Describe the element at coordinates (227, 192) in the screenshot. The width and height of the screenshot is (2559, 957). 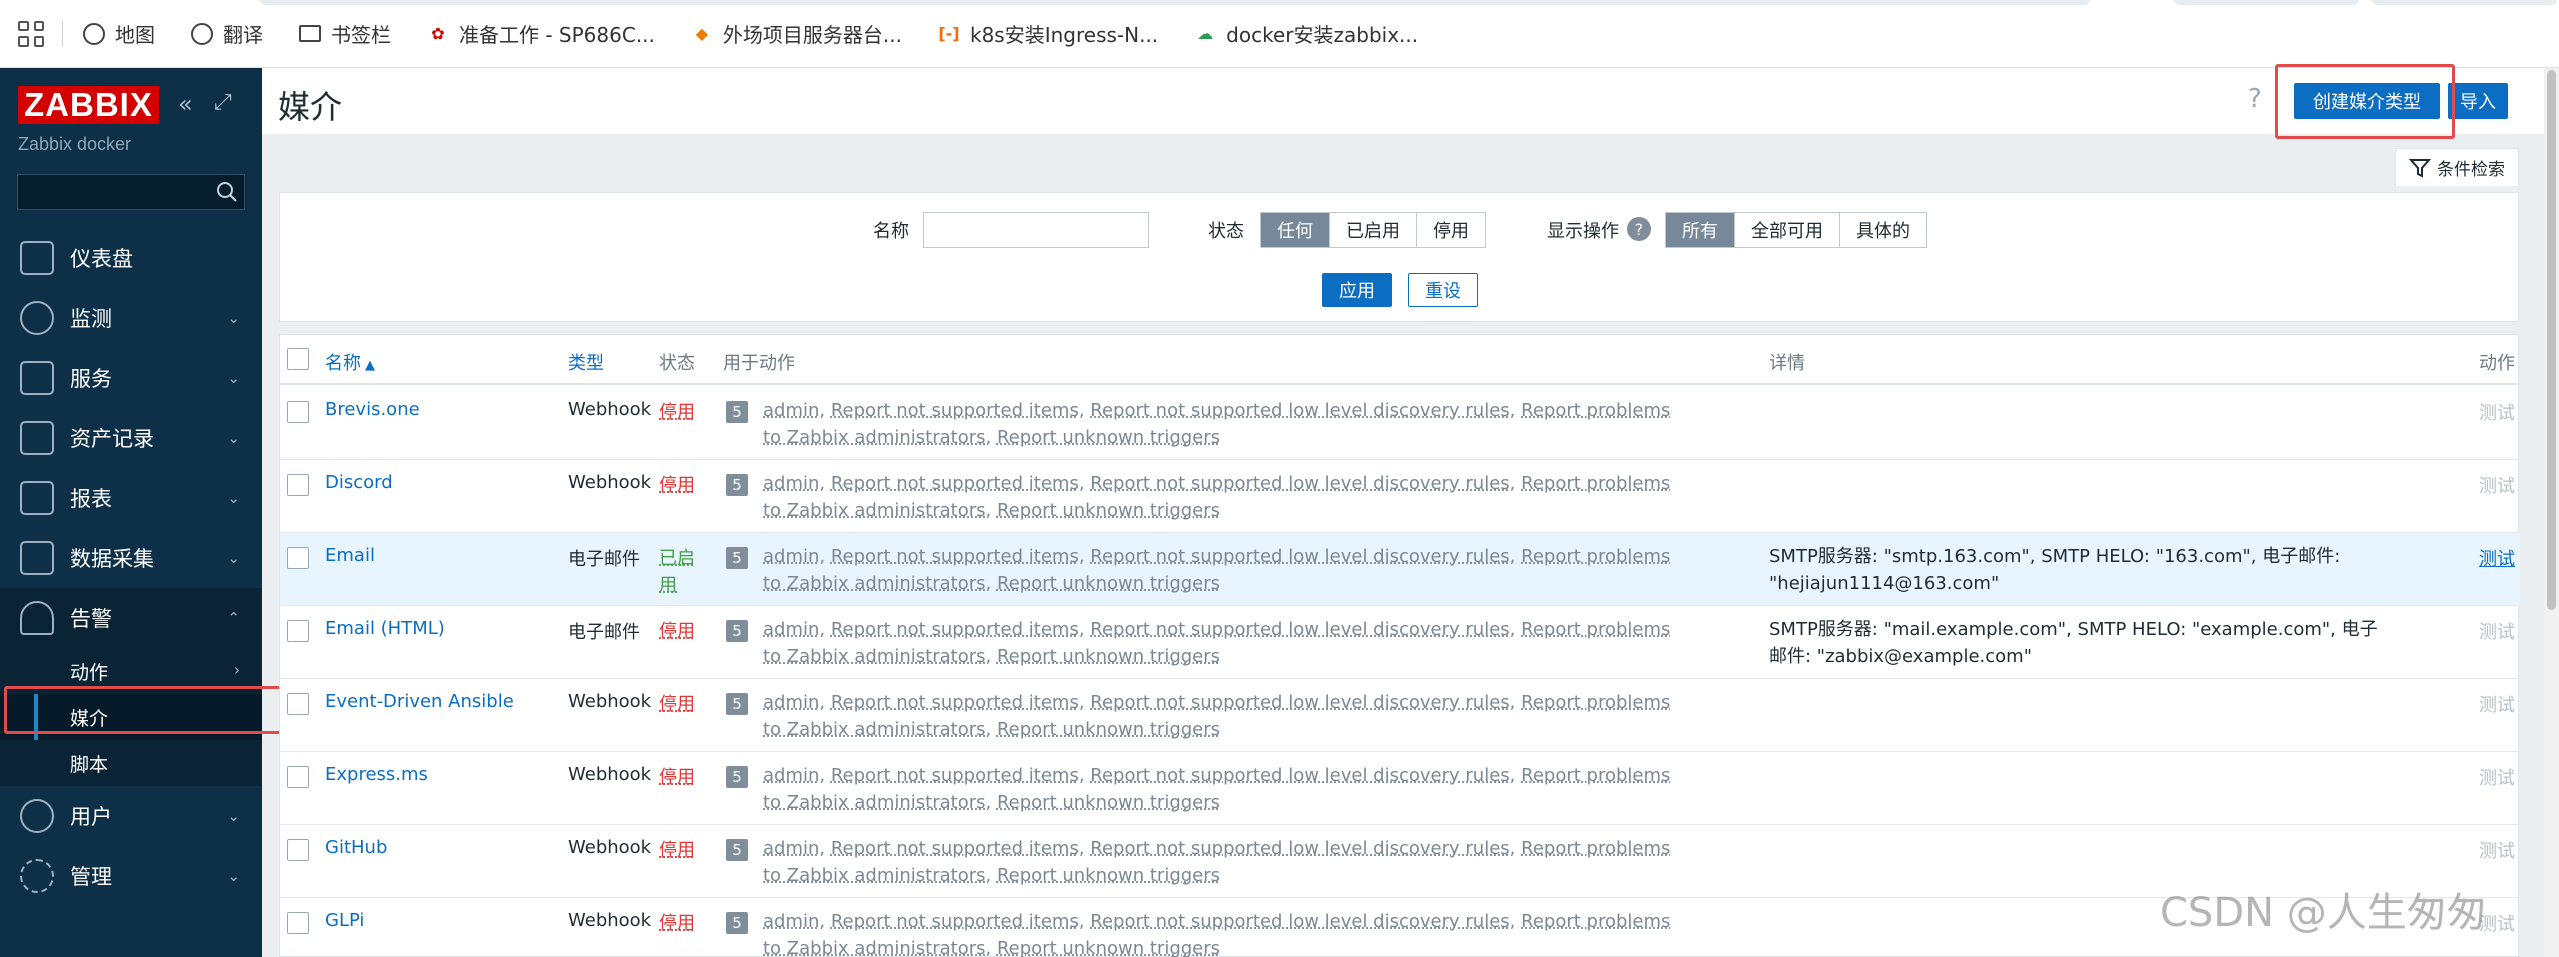
I see `search-icon` at that location.